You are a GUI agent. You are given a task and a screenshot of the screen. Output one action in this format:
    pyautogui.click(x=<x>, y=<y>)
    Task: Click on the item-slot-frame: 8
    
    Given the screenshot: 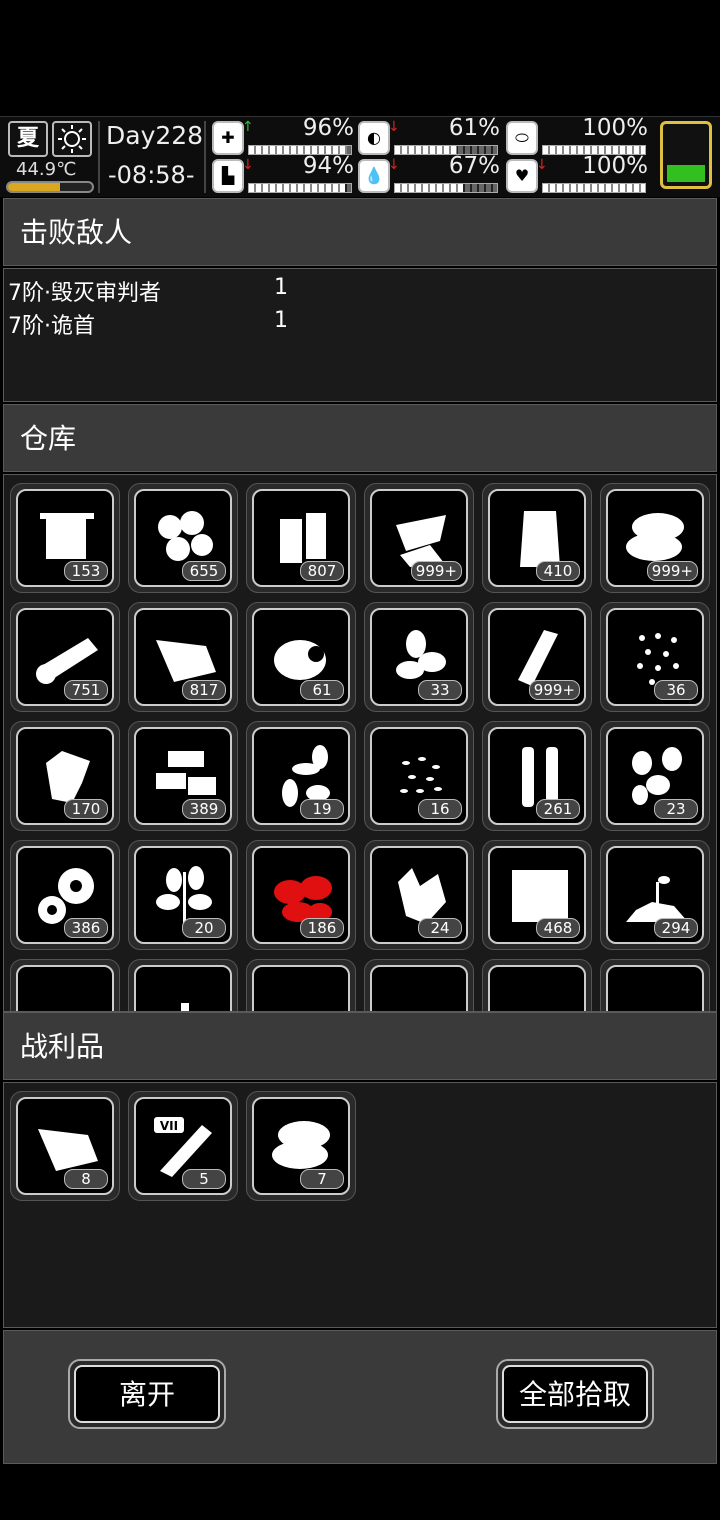 What is the action you would take?
    pyautogui.click(x=65, y=1146)
    